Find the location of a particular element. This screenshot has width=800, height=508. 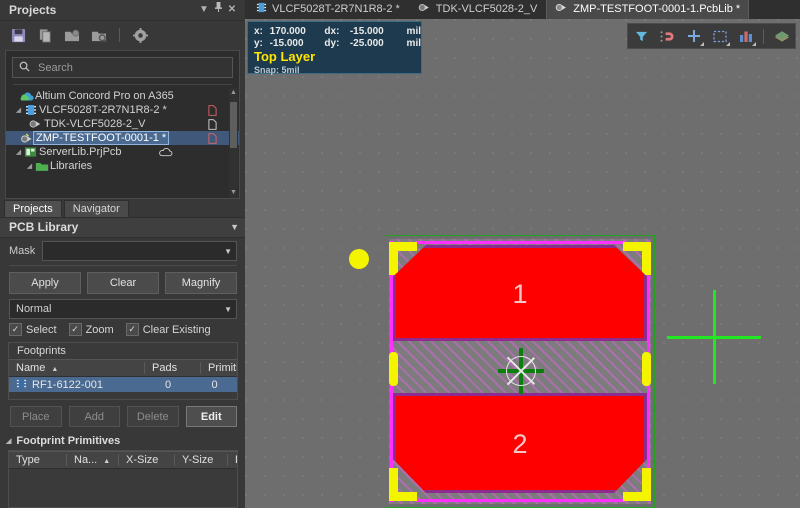

tree-scrollbar: ▲ ▼ is located at coordinates (233, 143).